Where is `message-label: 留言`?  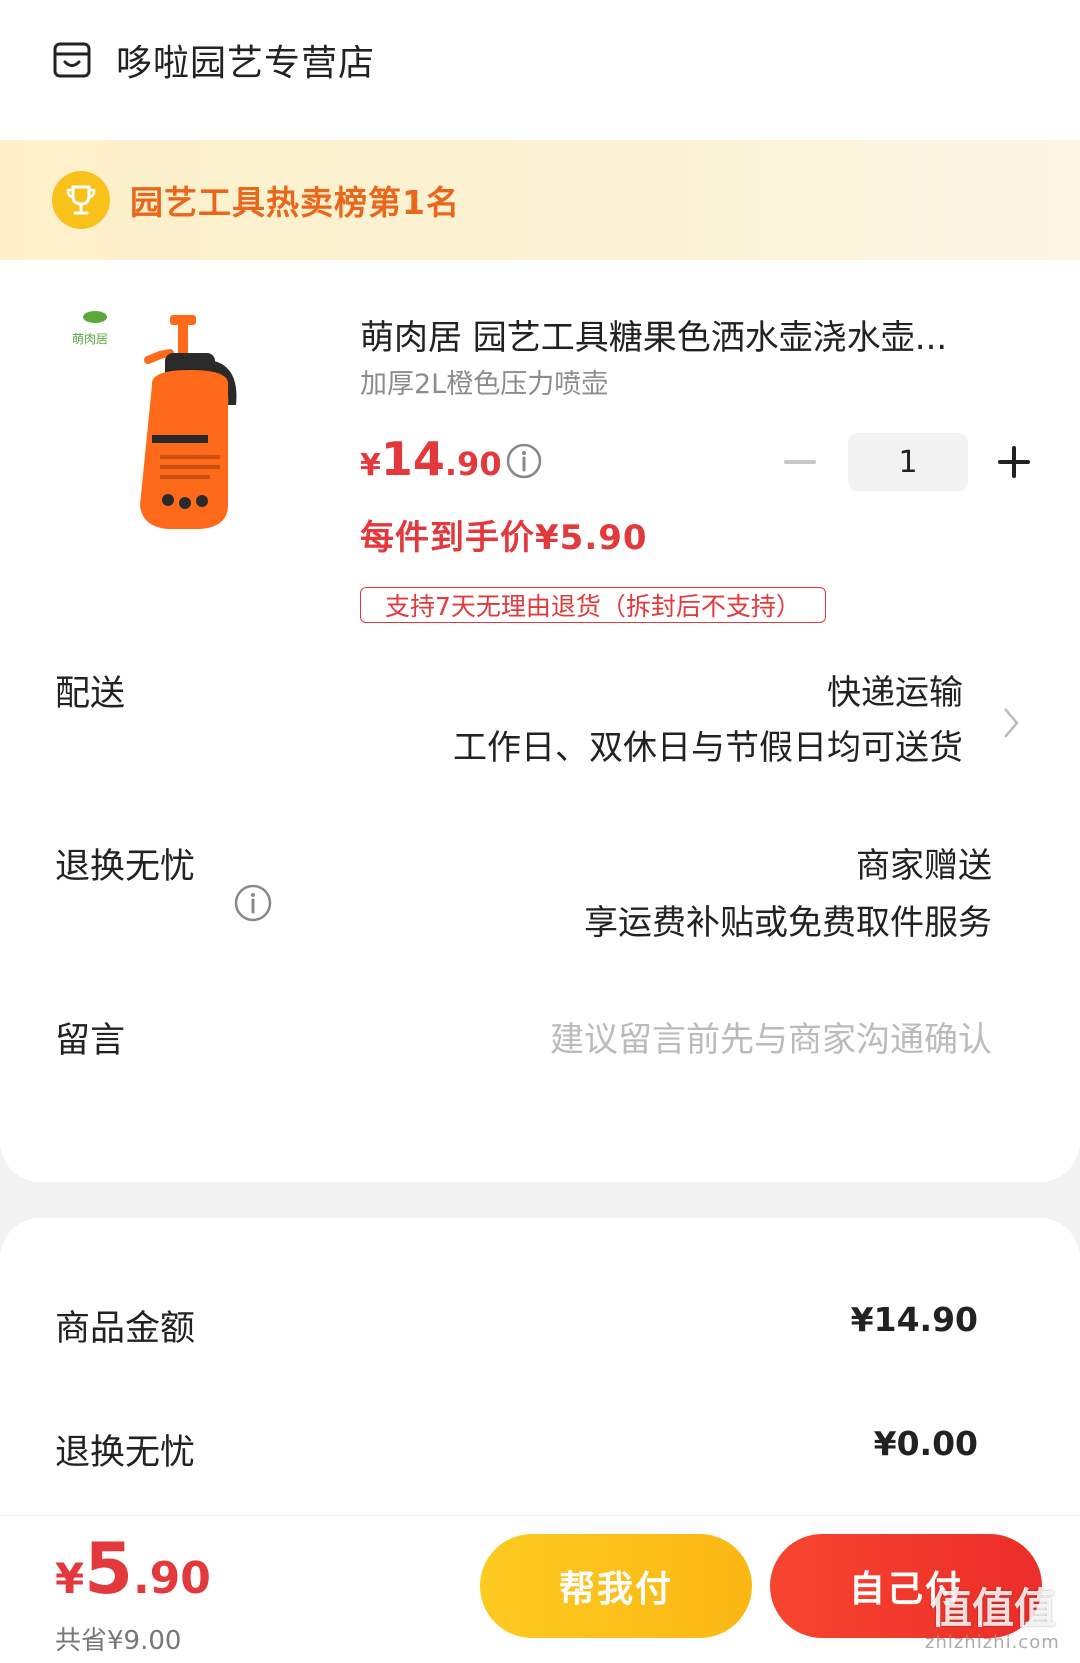 message-label: 留言 is located at coordinates (90, 1041).